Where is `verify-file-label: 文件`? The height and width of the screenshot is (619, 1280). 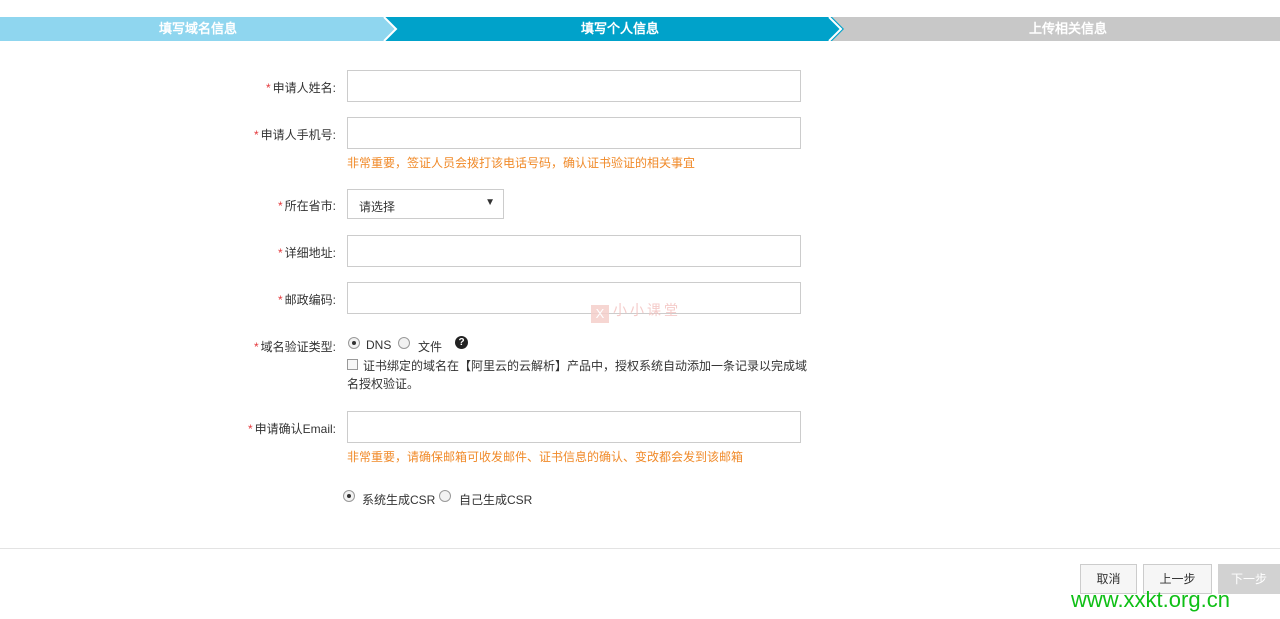
verify-file-label: 文件 is located at coordinates (430, 346).